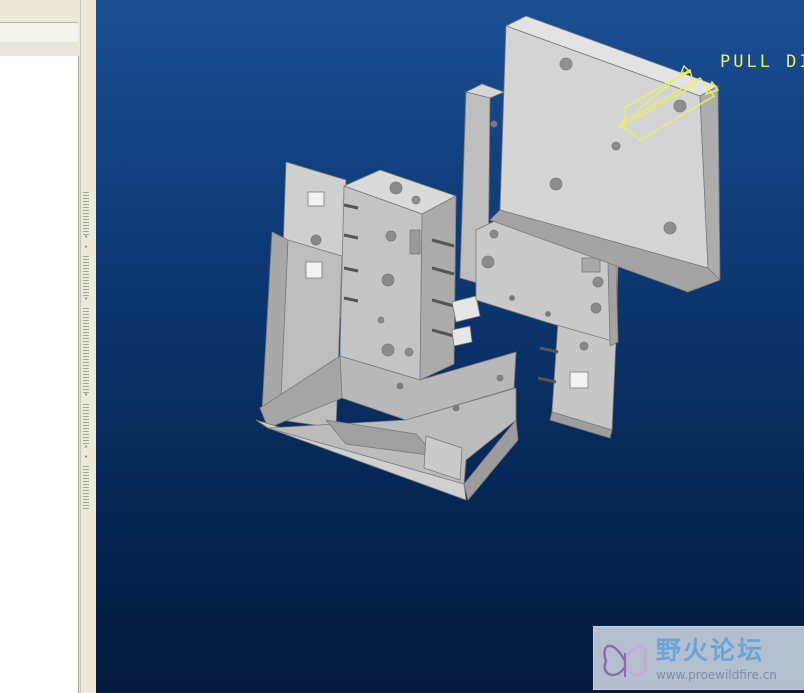 Image resolution: width=804 pixels, height=693 pixels. I want to click on sash-expand-arrow-icon-4: ˄, so click(86, 460).